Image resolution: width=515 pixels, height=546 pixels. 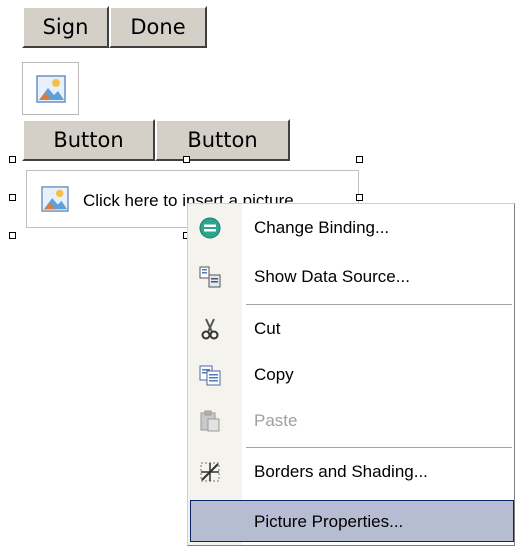 I want to click on button-2: Button, so click(x=222, y=140).